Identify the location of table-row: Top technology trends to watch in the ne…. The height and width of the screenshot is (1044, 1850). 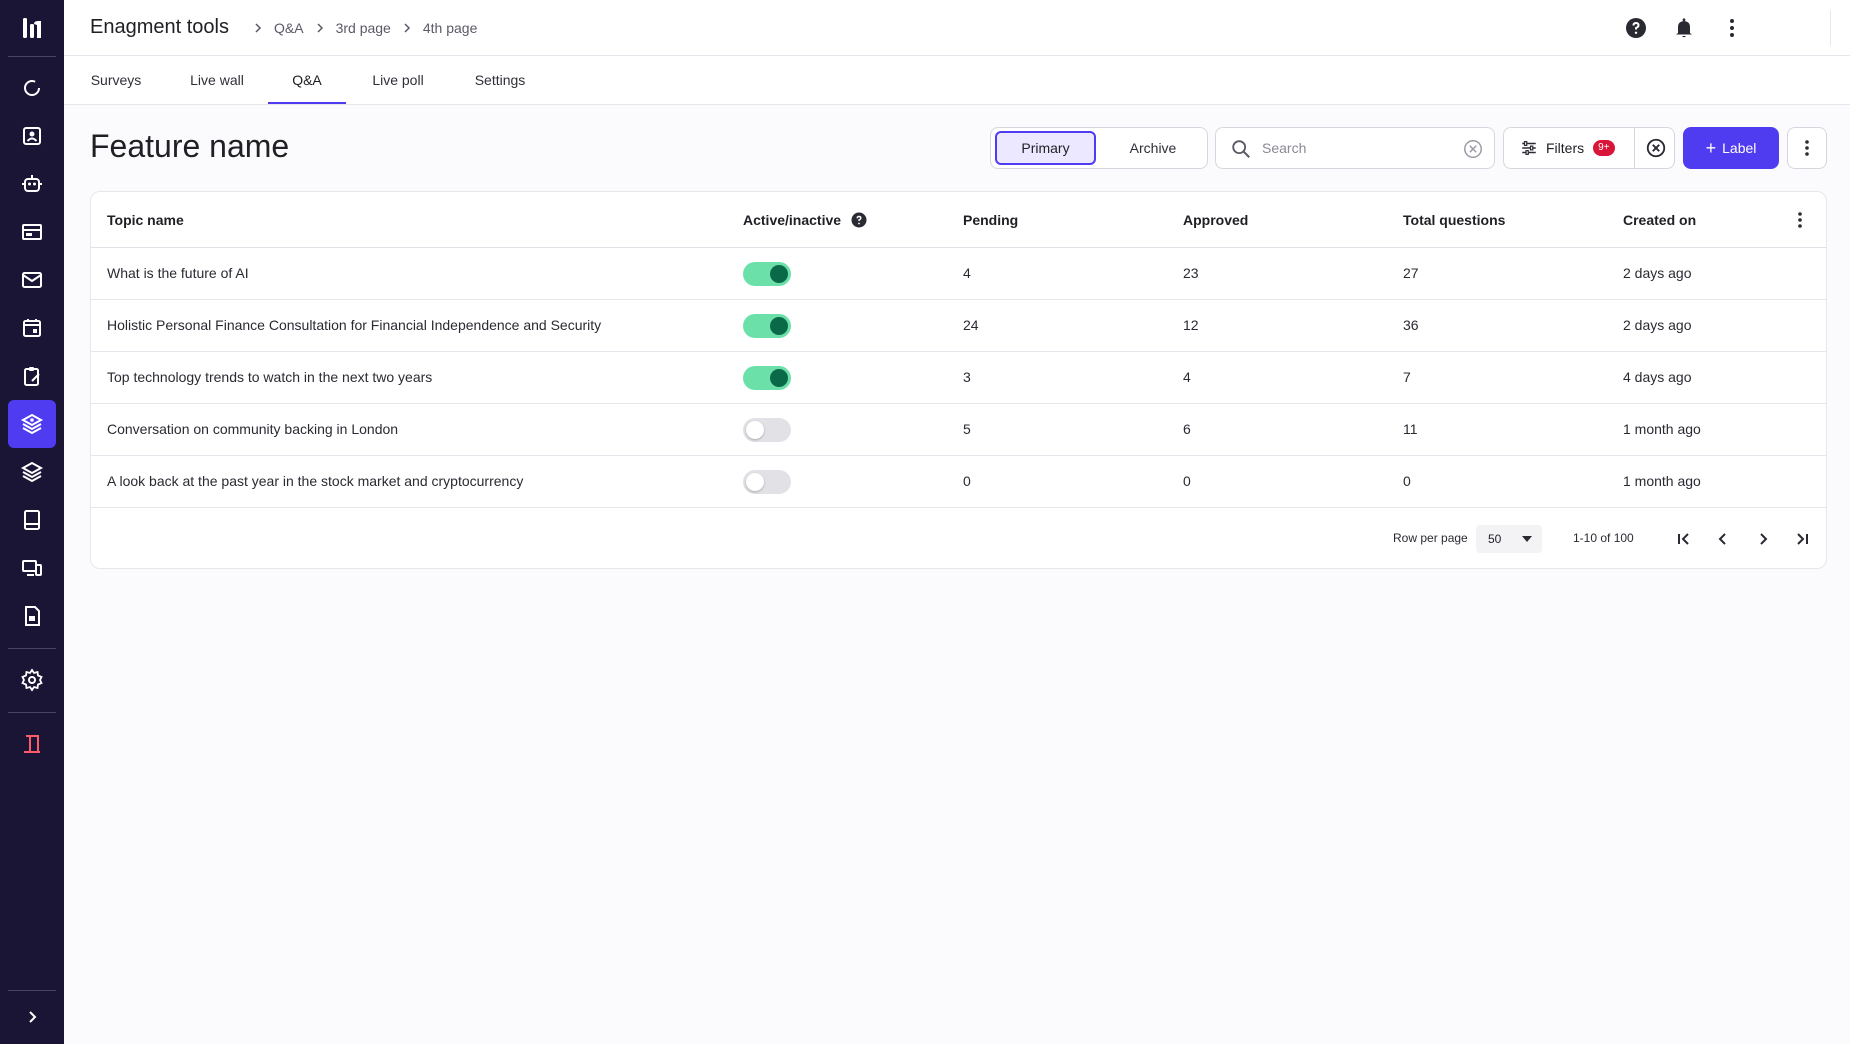
(958, 378).